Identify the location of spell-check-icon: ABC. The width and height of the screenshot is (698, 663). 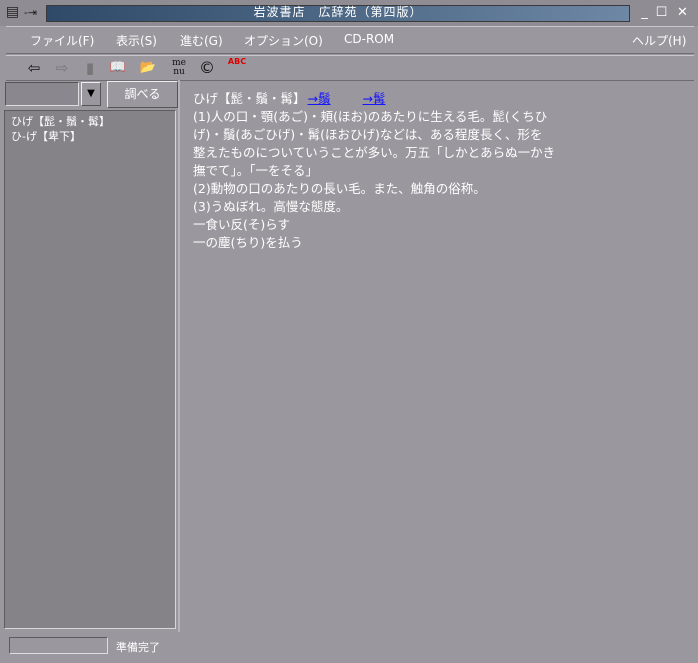
(237, 68).